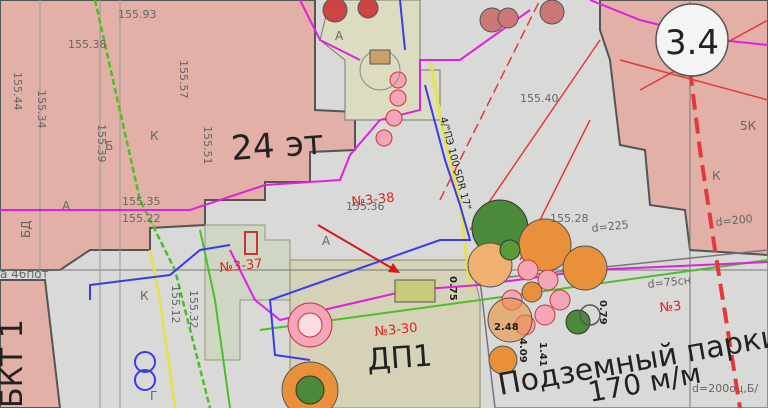  Describe the element at coordinates (452, 288) in the screenshot. I see `dimension: 0.75` at that location.